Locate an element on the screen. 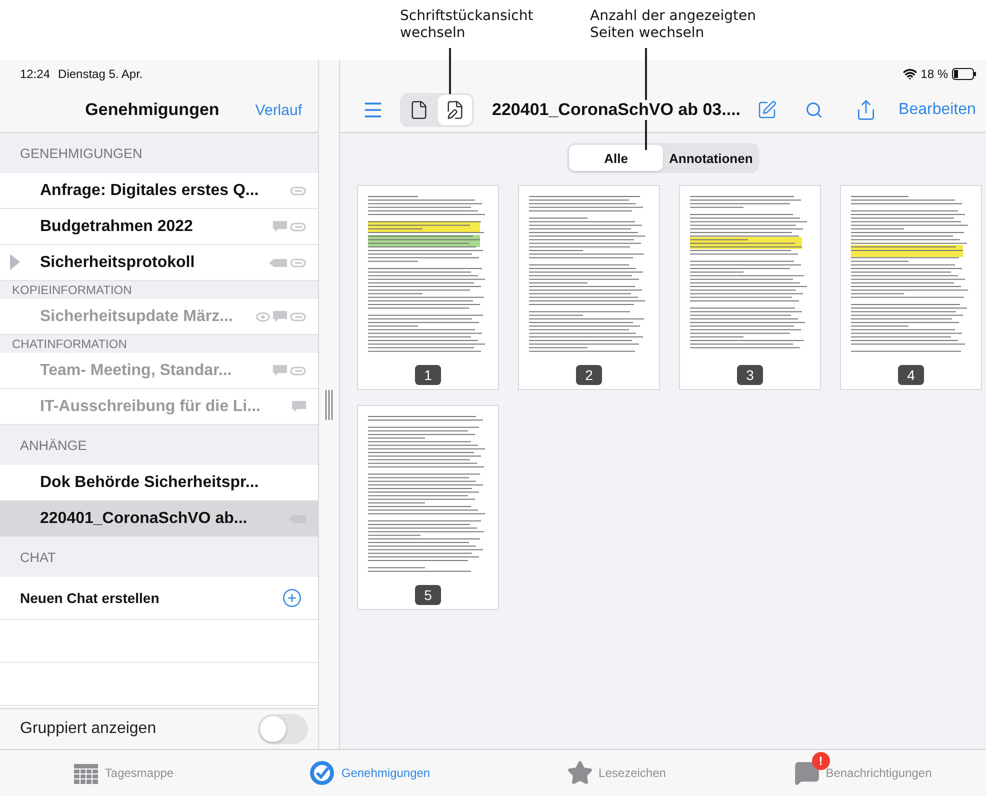  group-switch is located at coordinates (283, 729).